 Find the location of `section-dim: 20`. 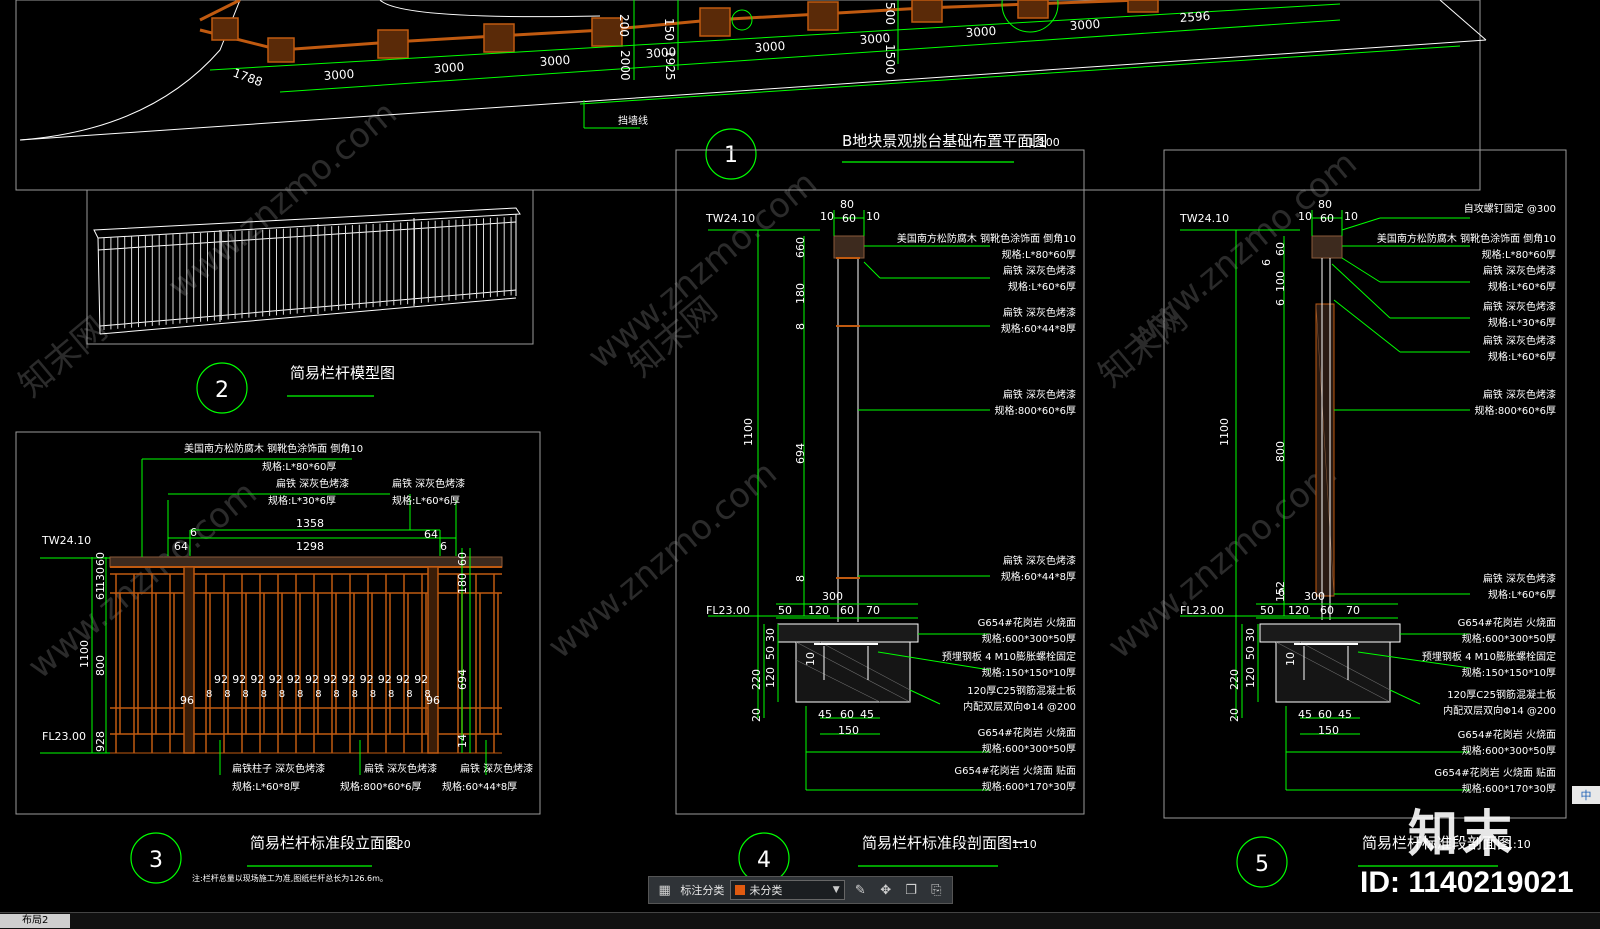

section-dim: 20 is located at coordinates (1234, 715).